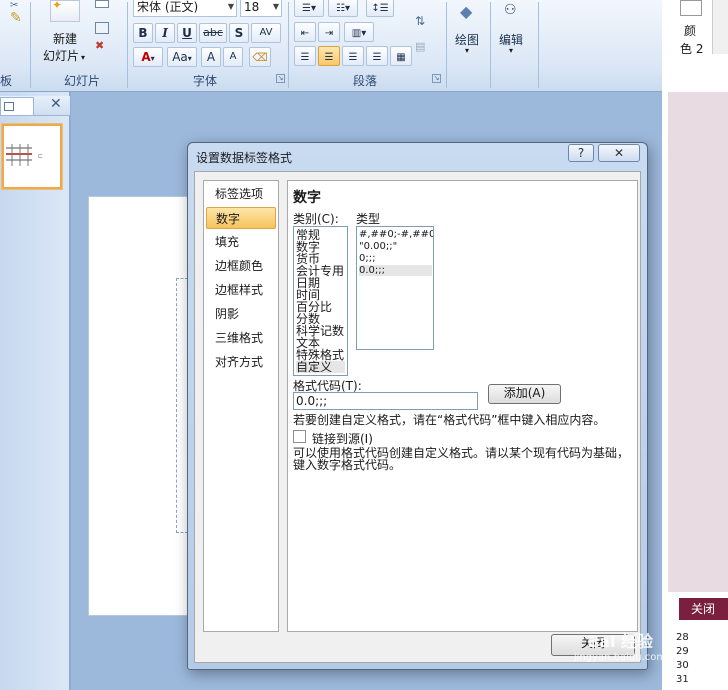  Describe the element at coordinates (241, 338) in the screenshot. I see `nav-item-3d-format: 三维格式` at that location.